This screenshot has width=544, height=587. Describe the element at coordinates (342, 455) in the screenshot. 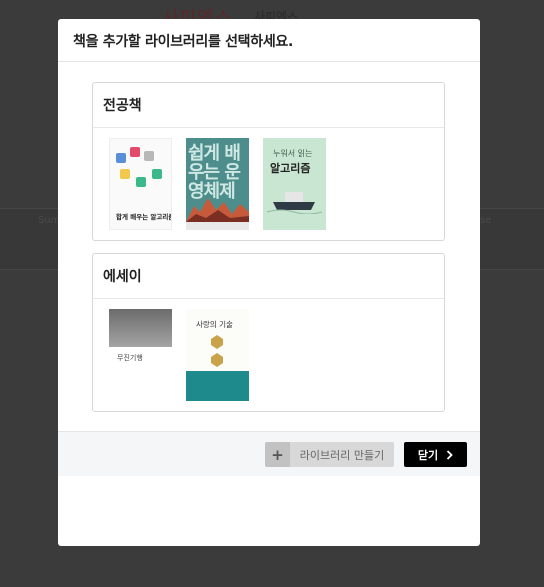

I see `create-library-label: 라이브러리 만들기` at that location.